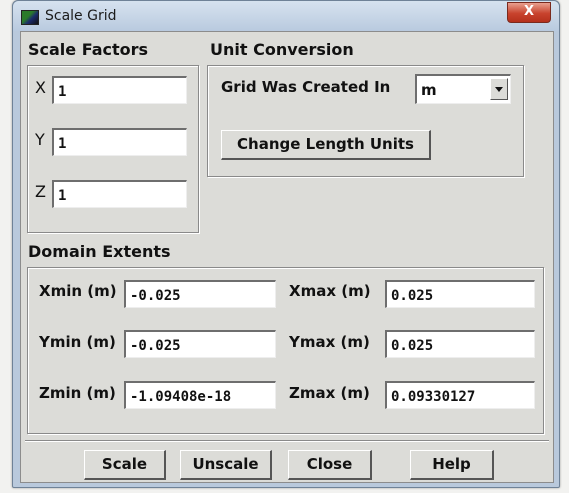 The image size is (569, 493). Describe the element at coordinates (40, 139) in the screenshot. I see `y-scale-label: Y` at that location.